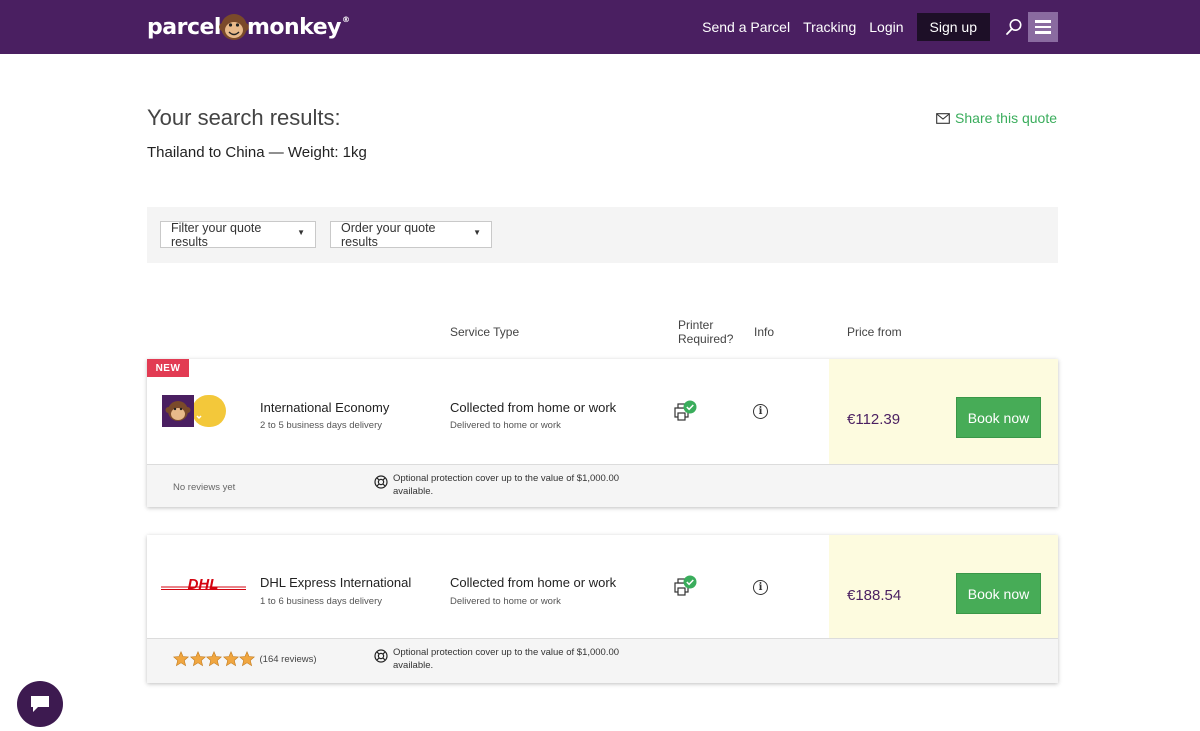 The height and width of the screenshot is (731, 1200). I want to click on column-header-printer-line2: Required?, so click(706, 339).